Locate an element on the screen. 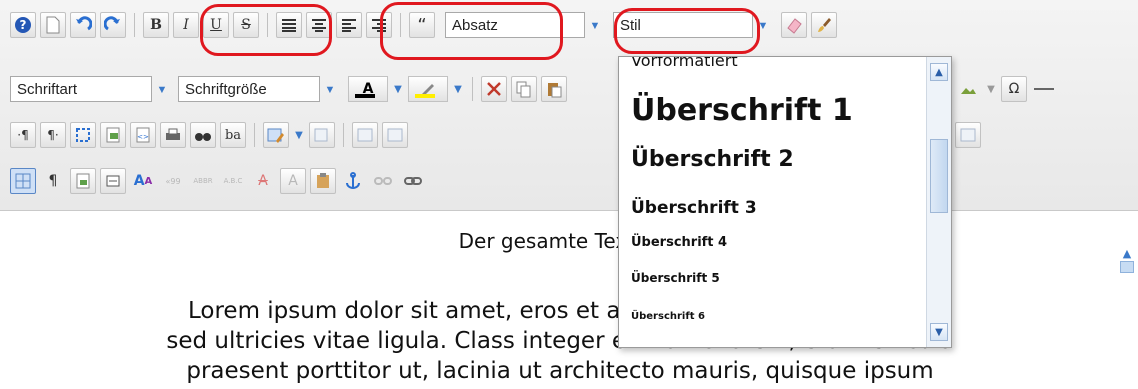 This screenshot has height=389, width=1138. abbr-icon: ABBR is located at coordinates (203, 181).